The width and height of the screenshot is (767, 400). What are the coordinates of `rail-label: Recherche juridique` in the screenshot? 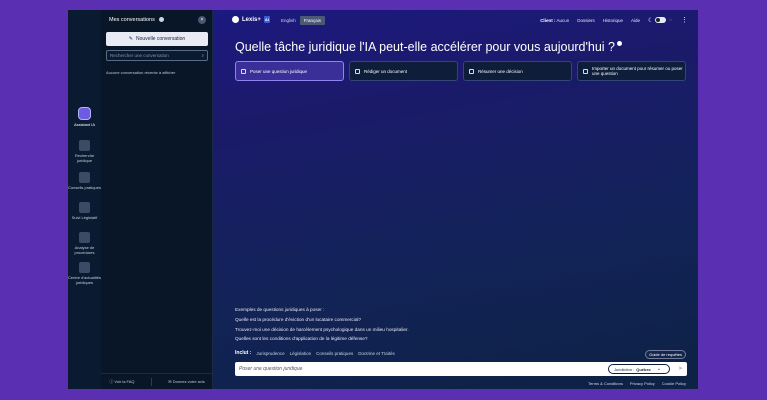 It's located at (84, 158).